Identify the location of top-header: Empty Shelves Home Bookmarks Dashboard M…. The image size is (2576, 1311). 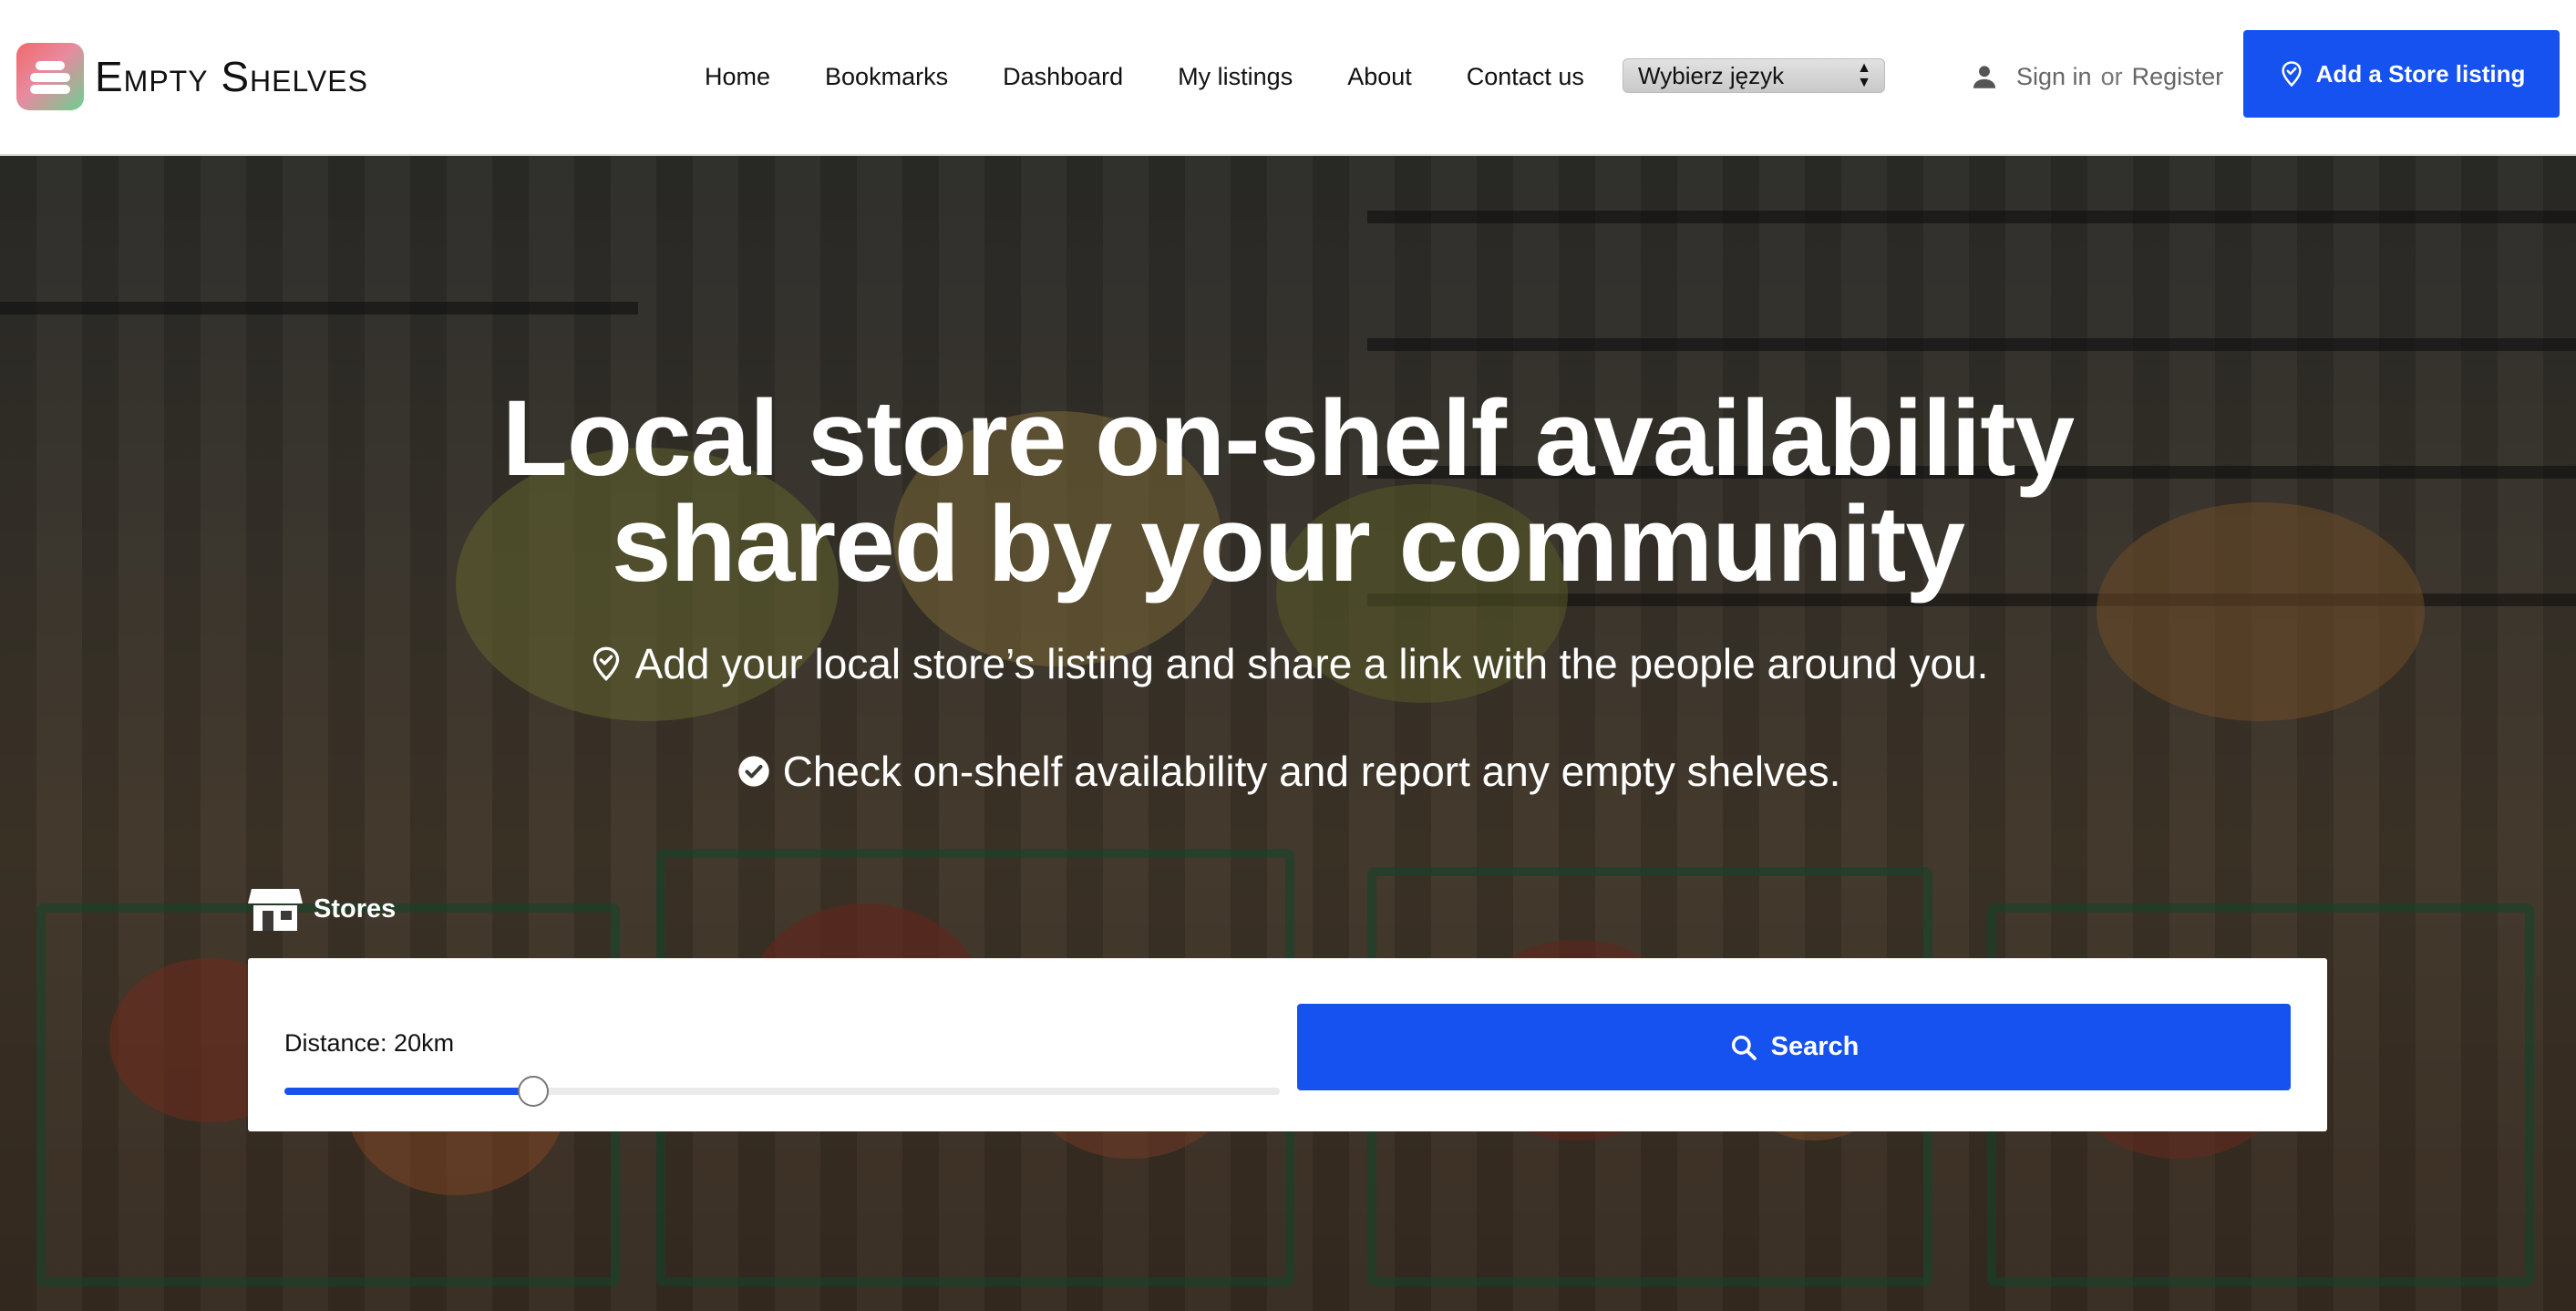
(1288, 78).